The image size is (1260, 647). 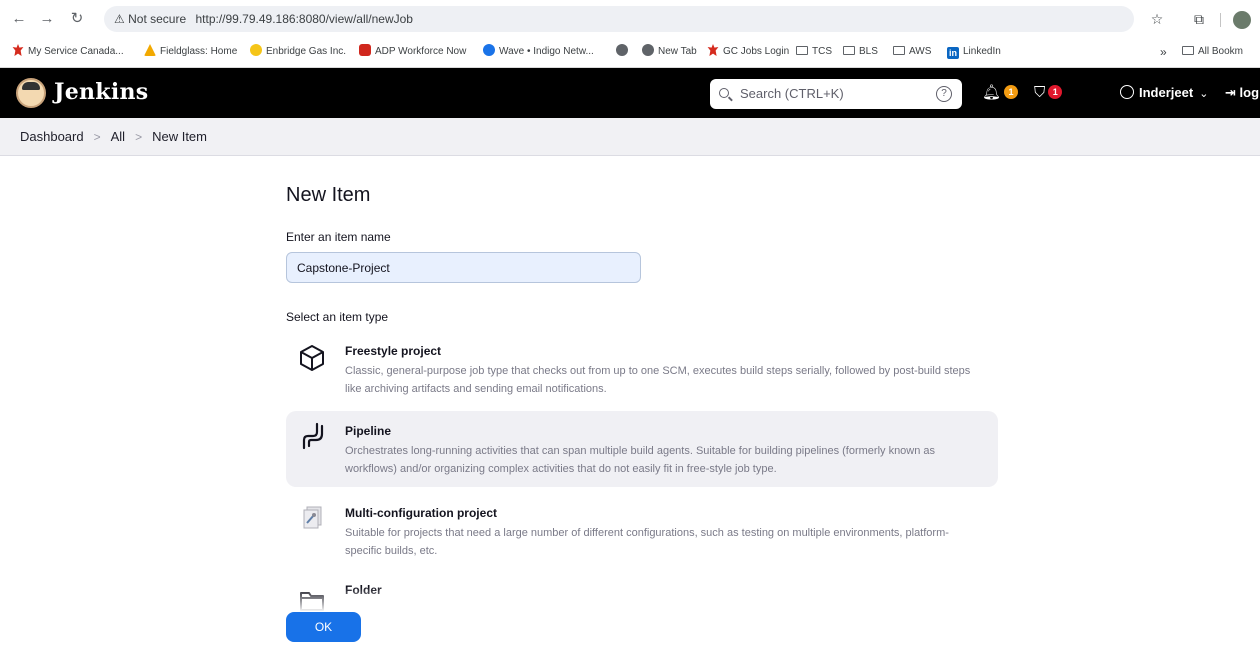 What do you see at coordinates (1040, 92) in the screenshot?
I see `shield-icon: ⛉` at bounding box center [1040, 92].